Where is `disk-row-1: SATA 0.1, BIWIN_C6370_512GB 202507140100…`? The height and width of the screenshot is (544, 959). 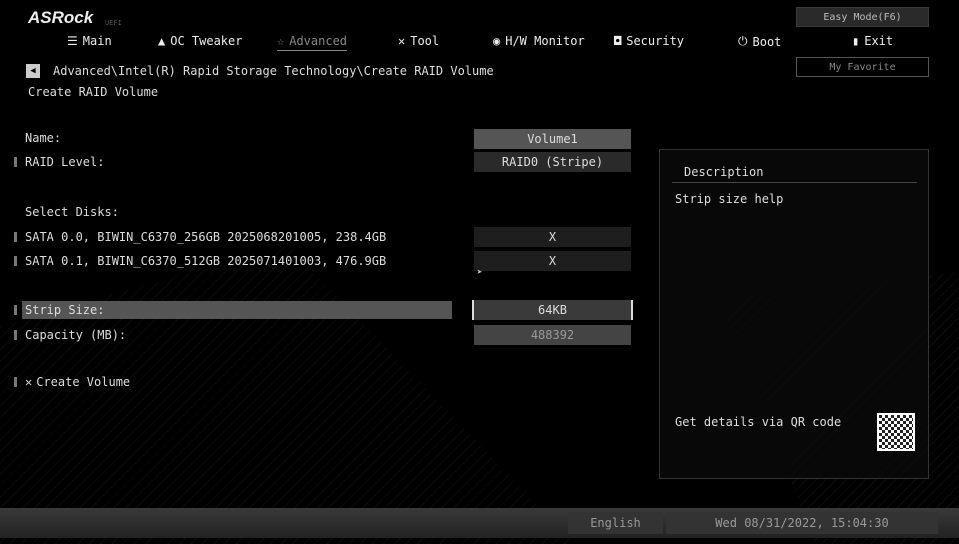 disk-row-1: SATA 0.1, BIWIN_C6370_512GB 202507140100… is located at coordinates (200, 261).